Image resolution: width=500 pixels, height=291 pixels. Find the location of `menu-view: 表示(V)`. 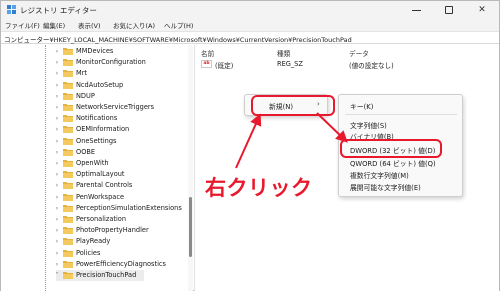

menu-view: 表示(V) is located at coordinates (89, 25).